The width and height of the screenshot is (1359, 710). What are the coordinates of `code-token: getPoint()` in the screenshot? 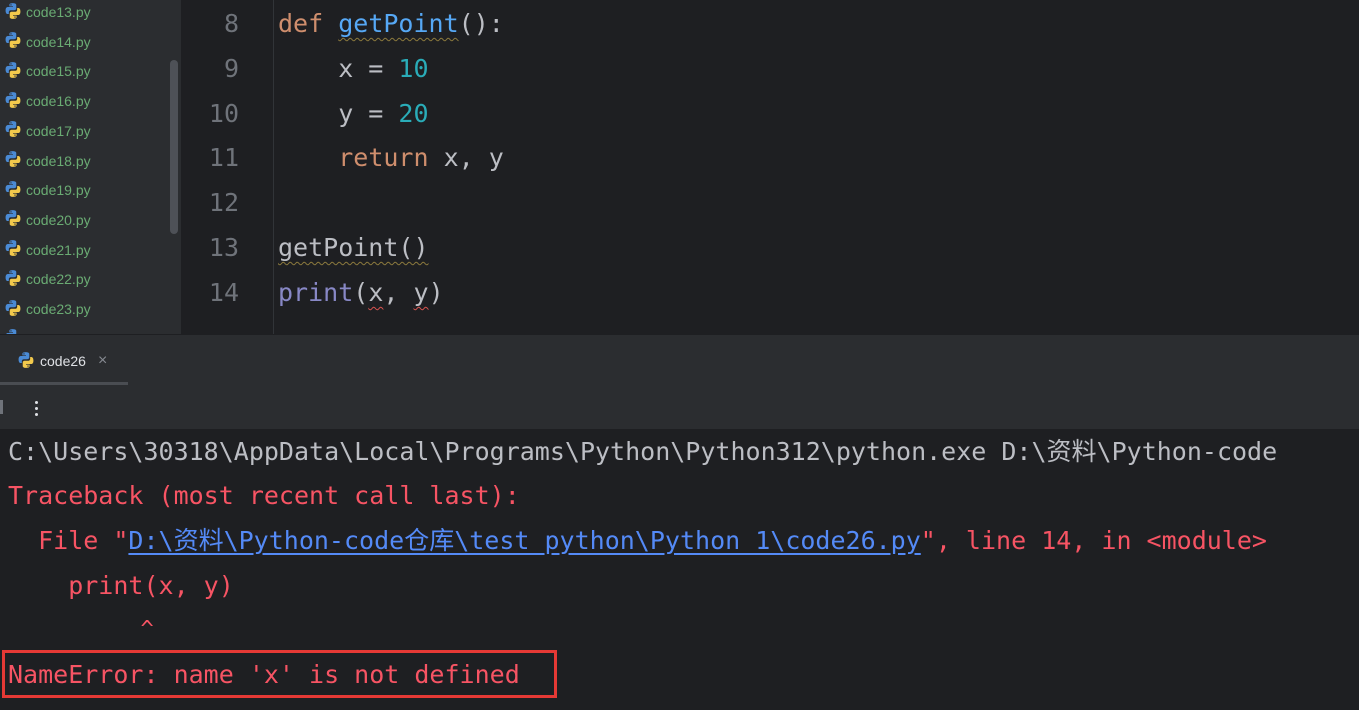 It's located at (353, 247).